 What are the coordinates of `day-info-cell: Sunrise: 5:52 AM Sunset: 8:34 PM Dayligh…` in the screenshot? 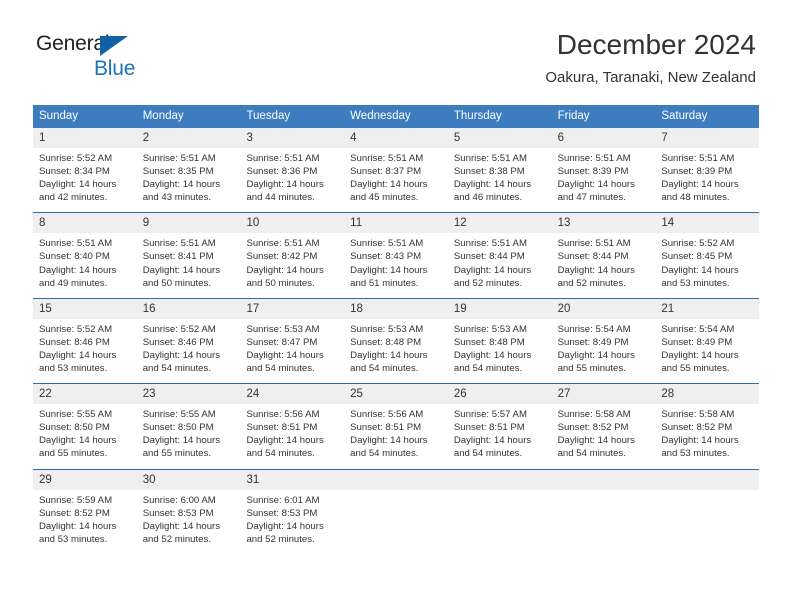 It's located at (85, 180).